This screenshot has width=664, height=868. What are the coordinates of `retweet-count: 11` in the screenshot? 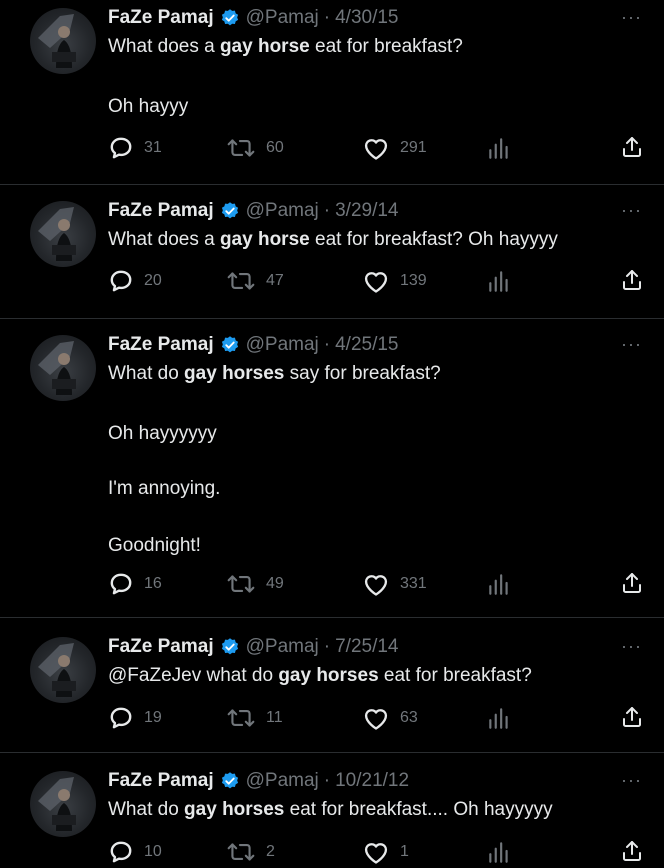 It's located at (274, 717).